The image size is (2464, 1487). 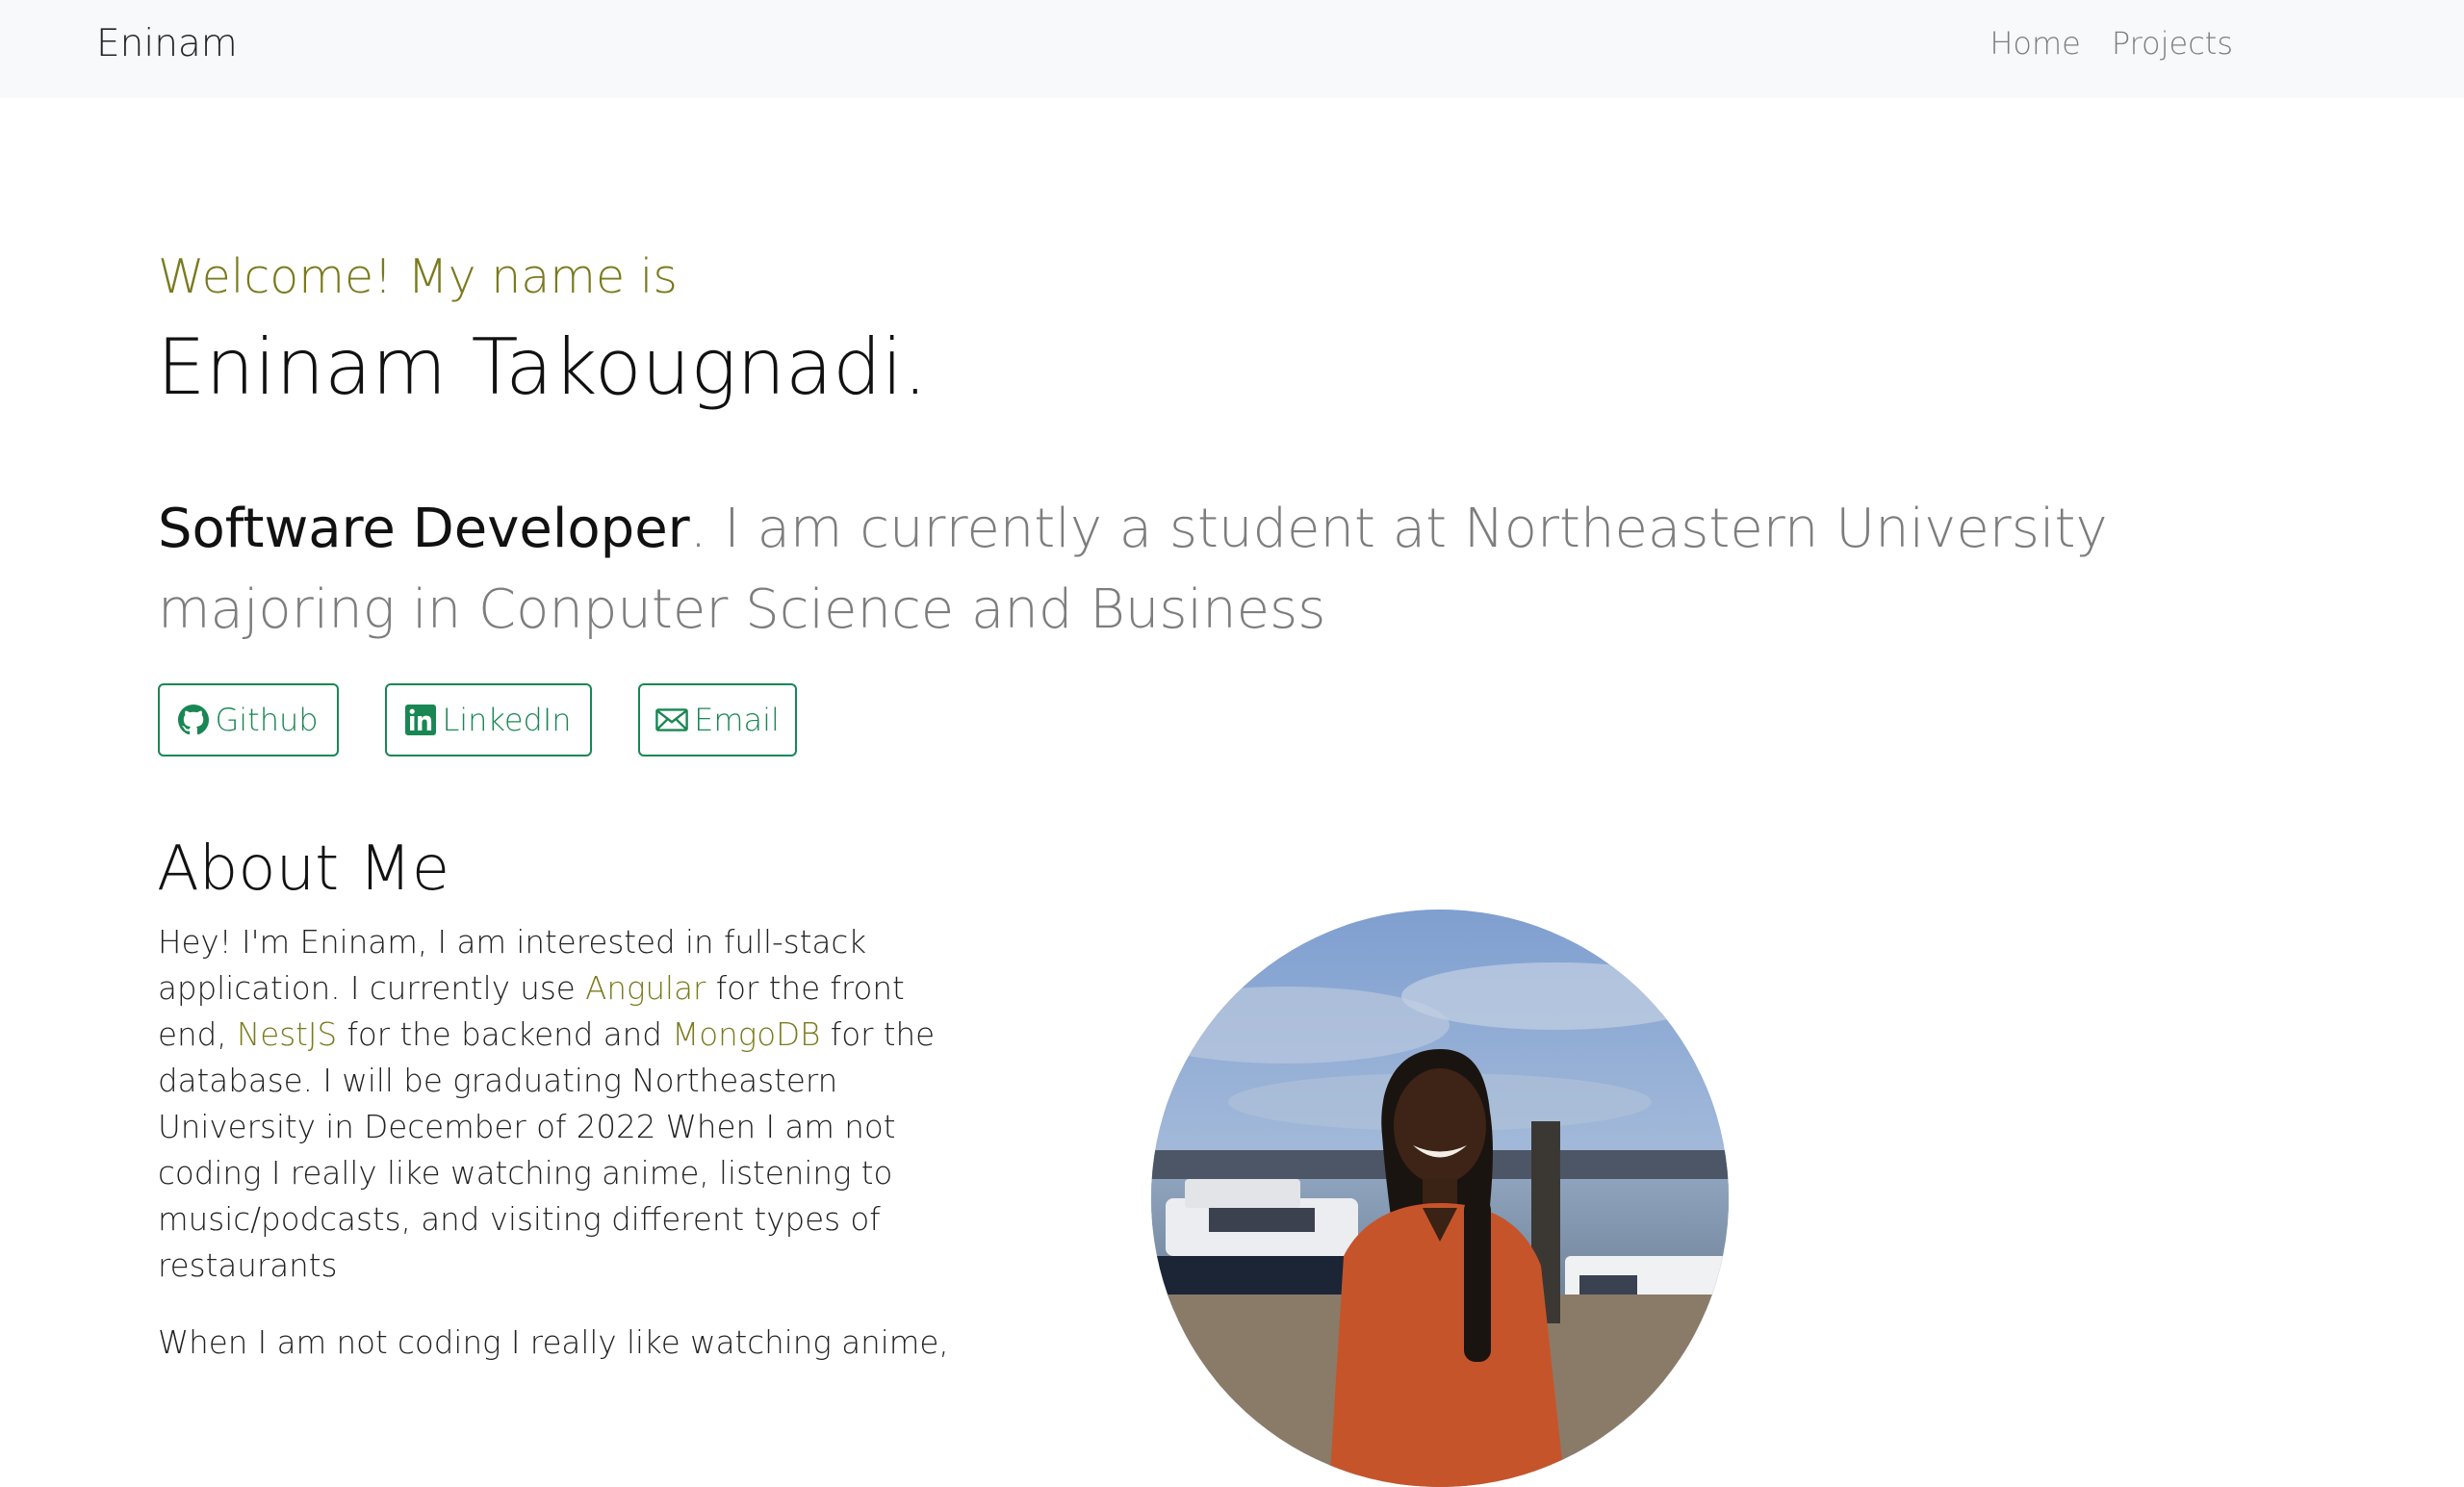 What do you see at coordinates (2111, 43) in the screenshot?
I see `nav-links: Home Projects` at bounding box center [2111, 43].